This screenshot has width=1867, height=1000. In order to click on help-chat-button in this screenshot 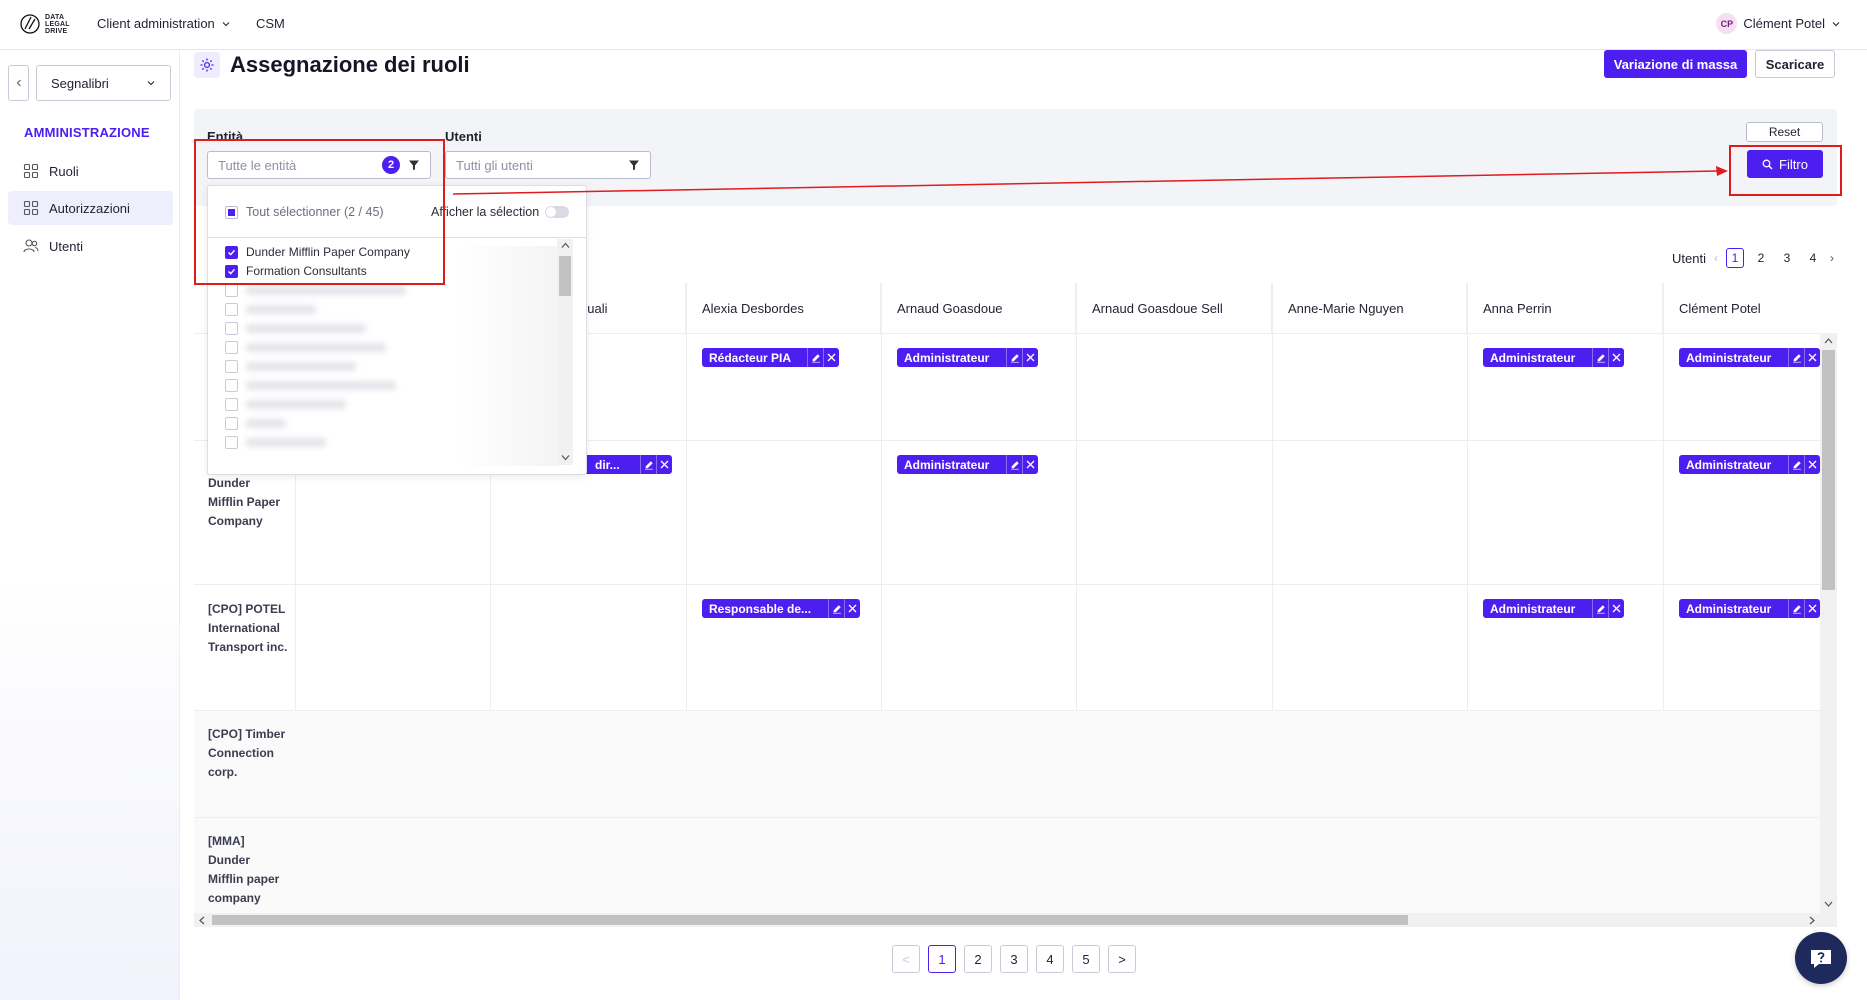, I will do `click(1821, 958)`.